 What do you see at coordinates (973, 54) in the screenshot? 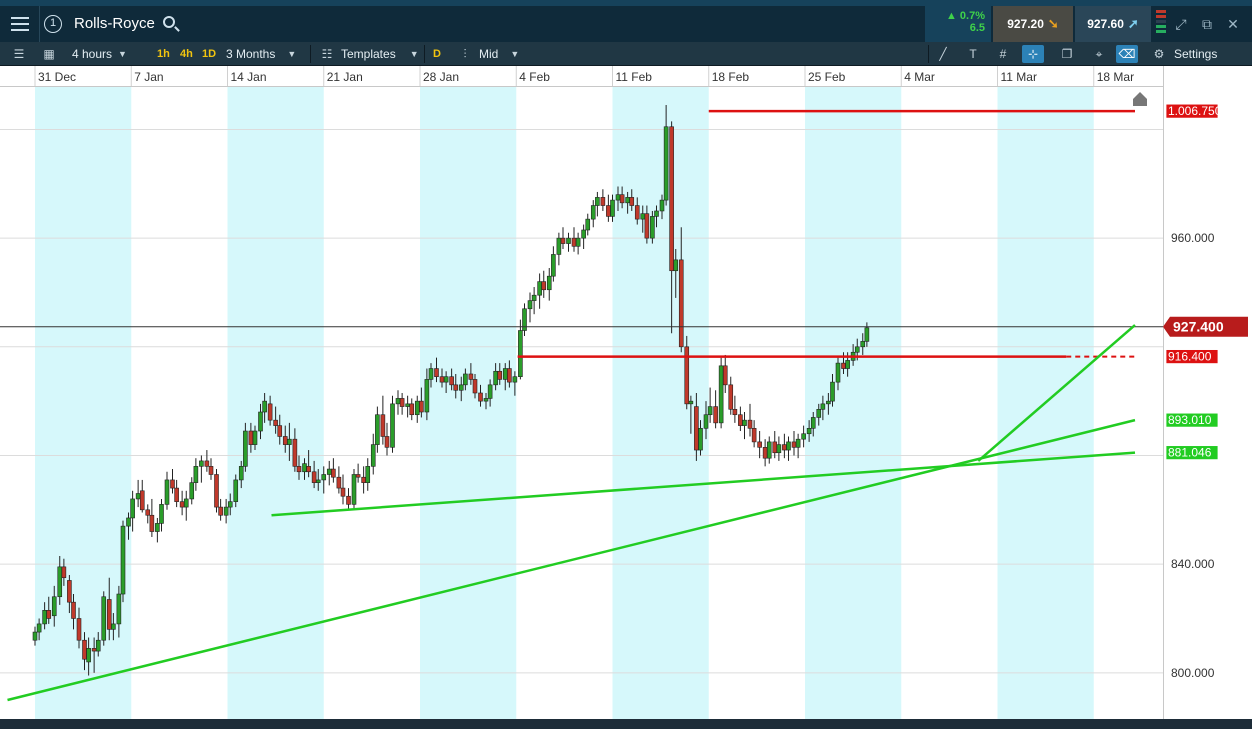
I see `text-tool-icon: T` at bounding box center [973, 54].